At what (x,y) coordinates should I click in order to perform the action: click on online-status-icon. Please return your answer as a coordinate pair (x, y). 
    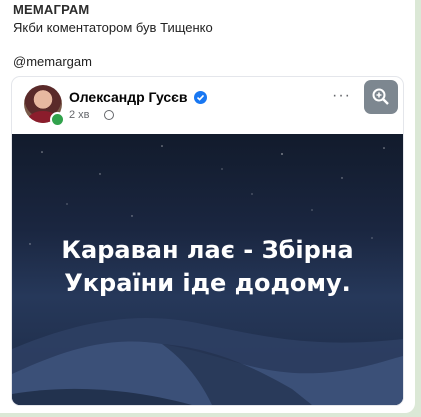
    Looking at the image, I should click on (57, 119).